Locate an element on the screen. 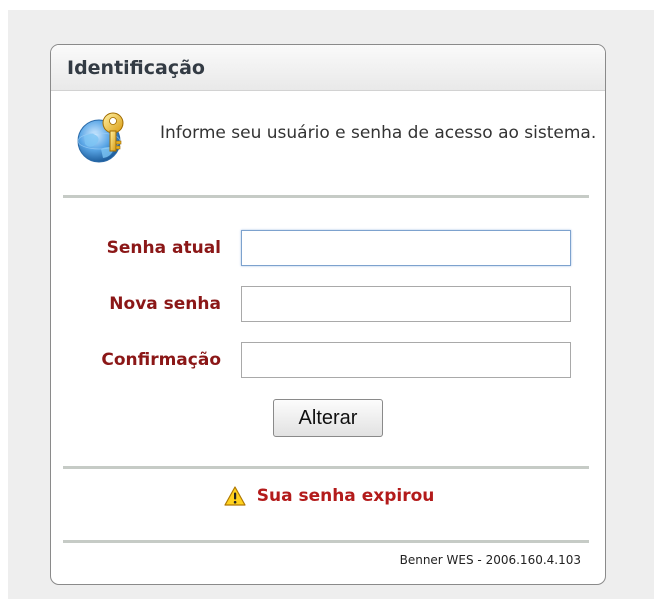 The image size is (654, 599). globe-key-icon is located at coordinates (100, 137).